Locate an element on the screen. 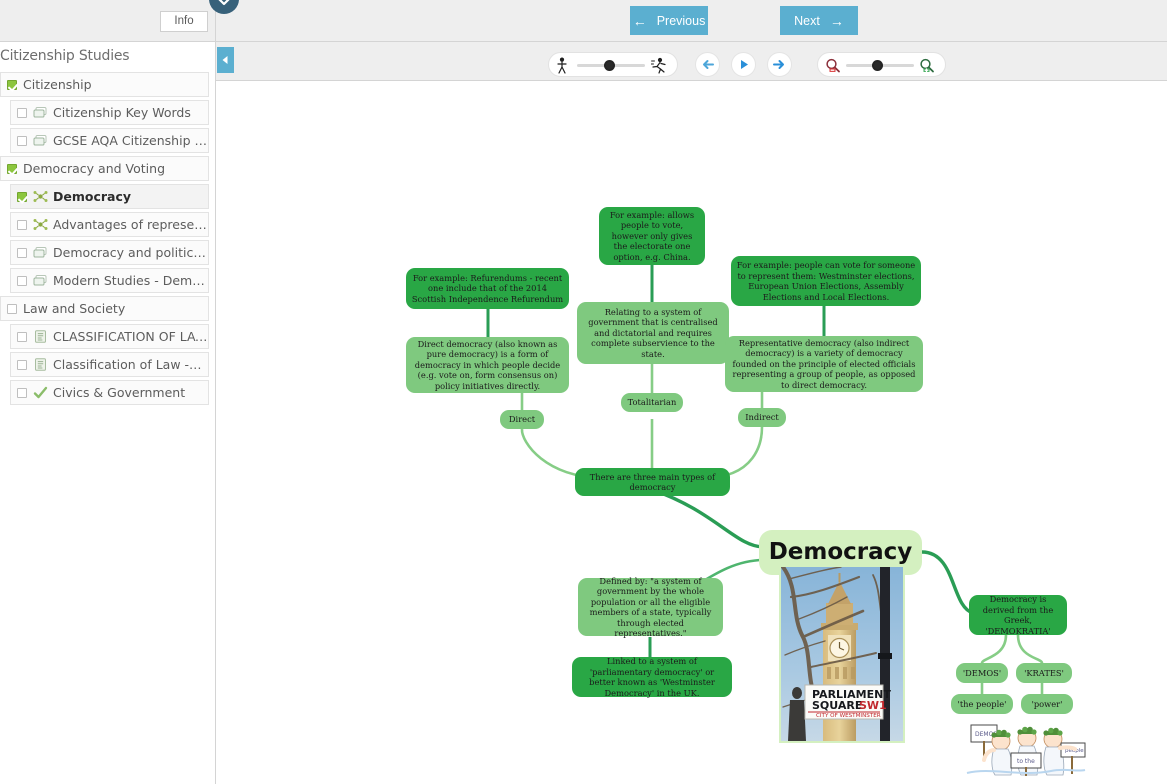 This screenshot has height=784, width=1167. sidebar-item-label: Democracy is located at coordinates (92, 196).